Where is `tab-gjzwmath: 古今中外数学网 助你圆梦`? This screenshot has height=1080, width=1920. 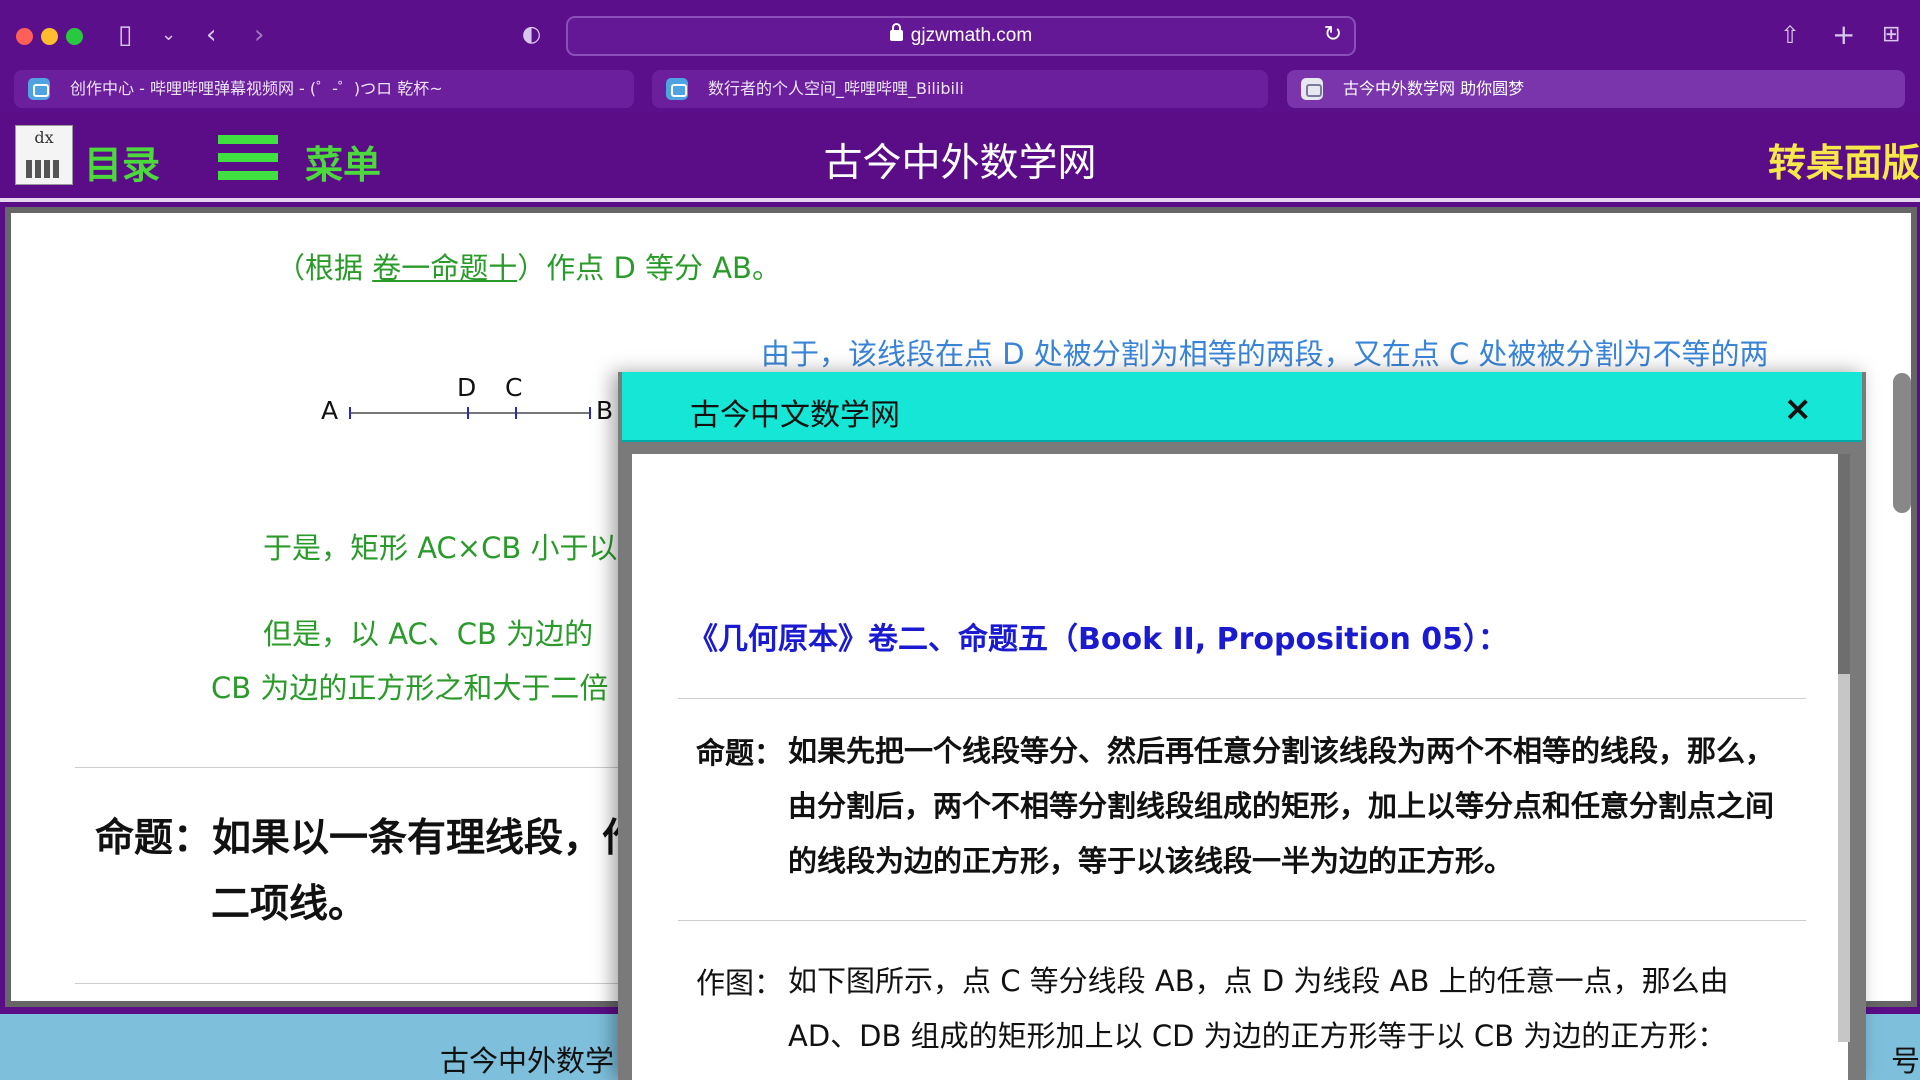
tab-gjzwmath: 古今中外数学网 助你圆梦 is located at coordinates (1596, 89).